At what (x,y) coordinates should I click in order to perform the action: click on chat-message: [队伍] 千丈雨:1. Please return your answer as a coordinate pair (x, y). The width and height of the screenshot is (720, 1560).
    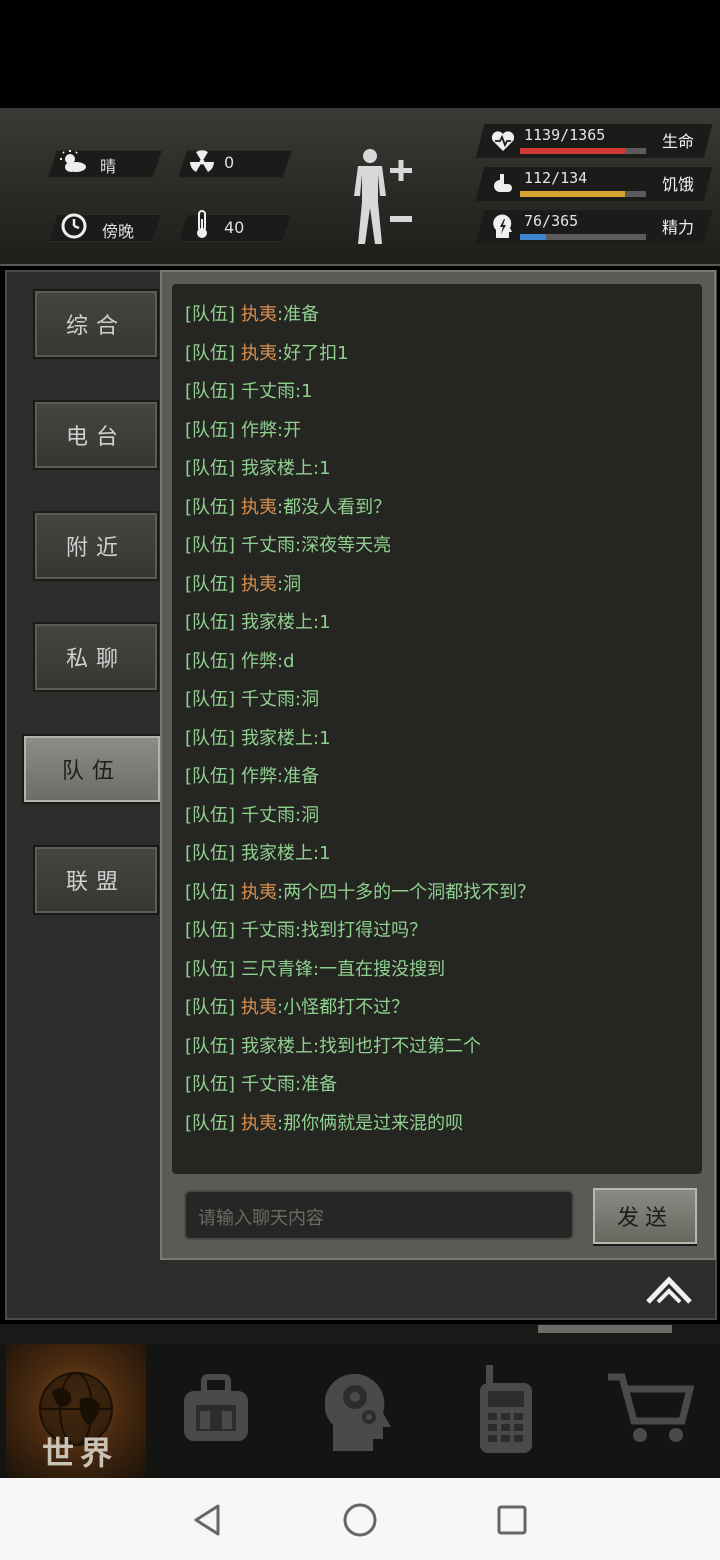
    Looking at the image, I should click on (249, 390).